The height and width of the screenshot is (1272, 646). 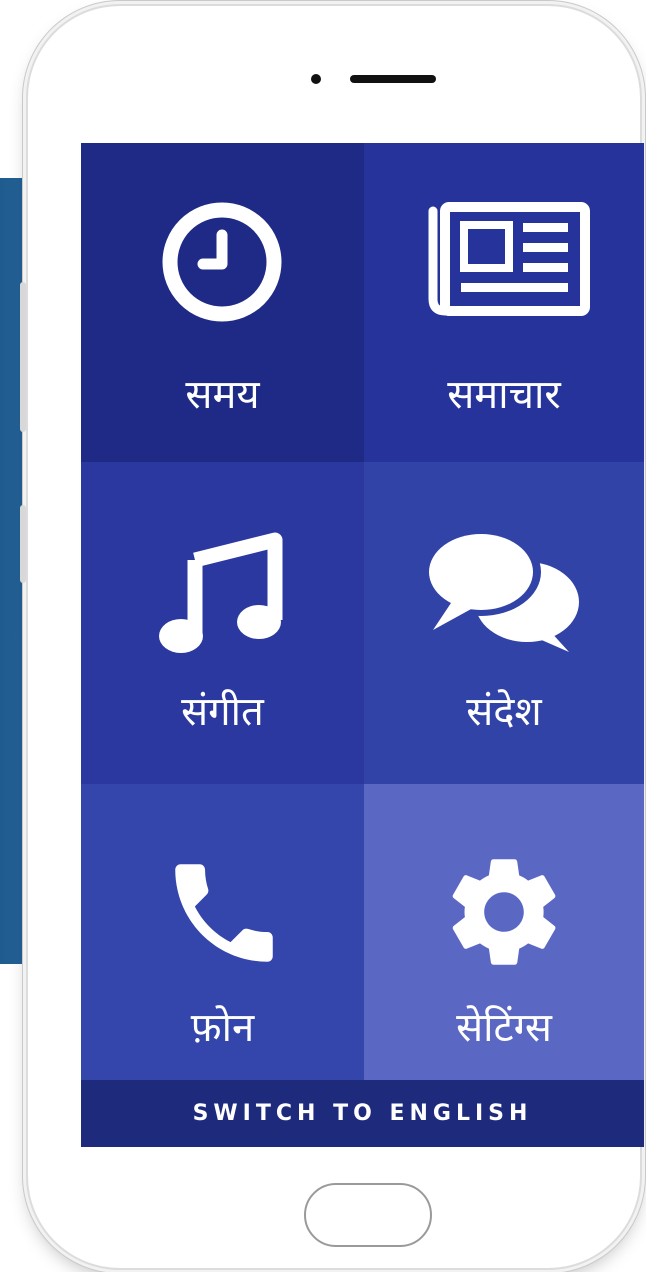 What do you see at coordinates (362, 1113) in the screenshot?
I see `switch-language-button: SWITCH TO ENGLISH` at bounding box center [362, 1113].